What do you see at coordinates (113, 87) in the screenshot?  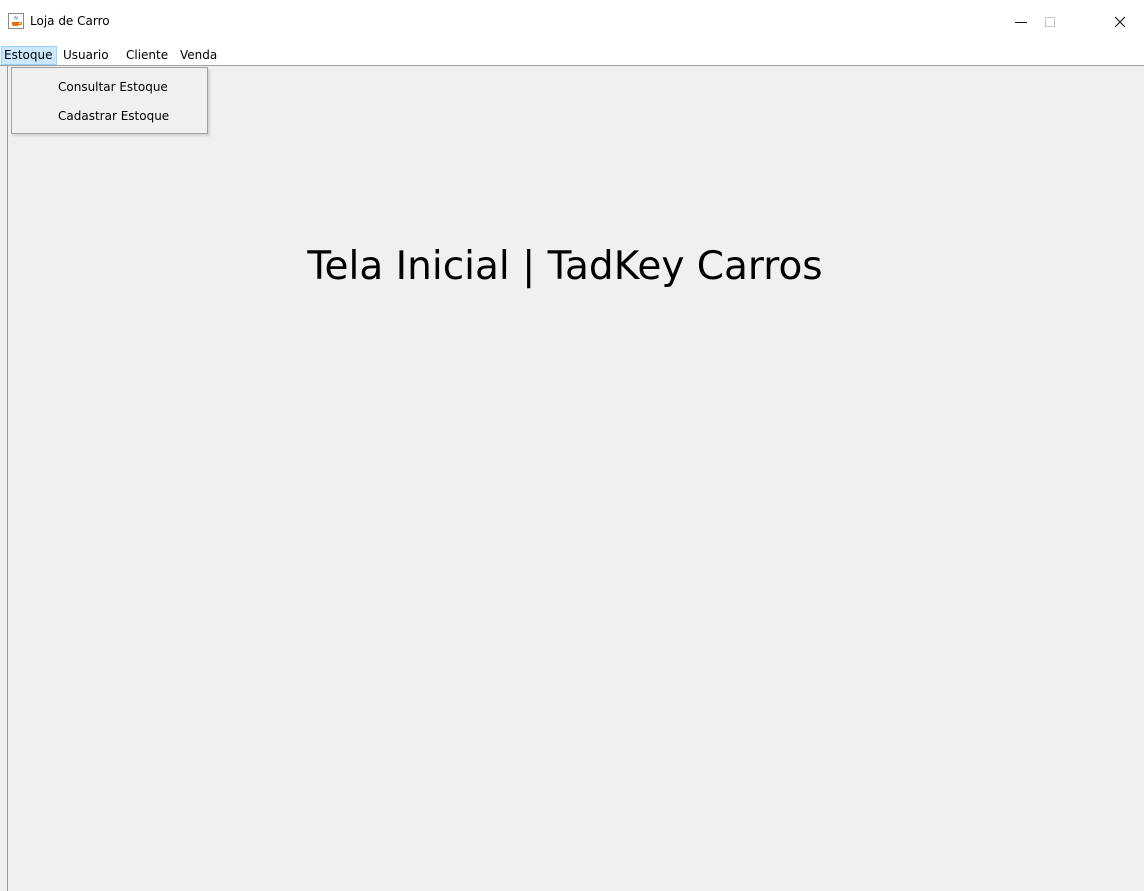 I see `menu-item-consultar-estoque: Consultar Estoque` at bounding box center [113, 87].